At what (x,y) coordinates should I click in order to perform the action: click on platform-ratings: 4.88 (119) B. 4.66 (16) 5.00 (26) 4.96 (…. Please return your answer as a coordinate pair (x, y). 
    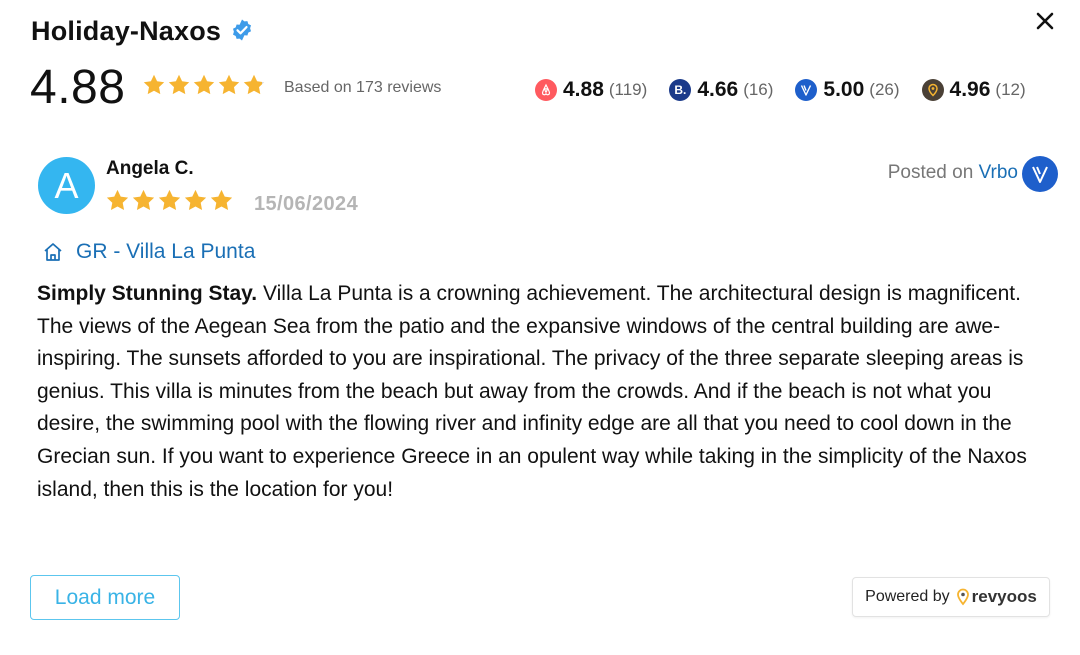
    Looking at the image, I should click on (780, 90).